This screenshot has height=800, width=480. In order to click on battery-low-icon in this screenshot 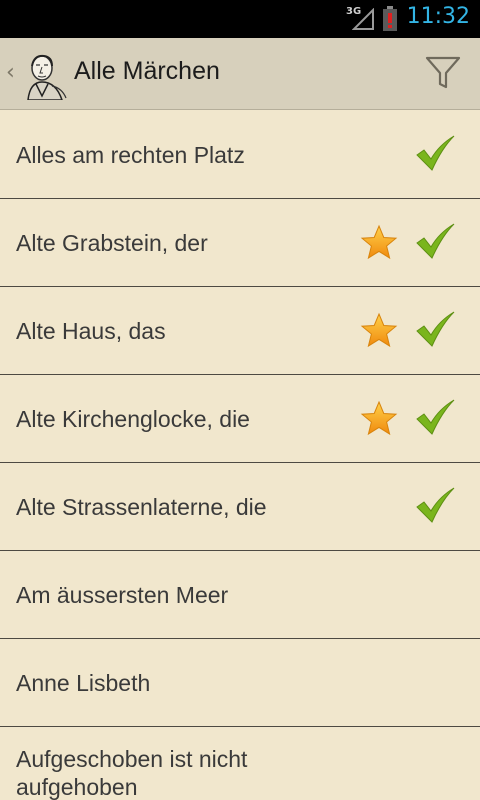, I will do `click(390, 18)`.